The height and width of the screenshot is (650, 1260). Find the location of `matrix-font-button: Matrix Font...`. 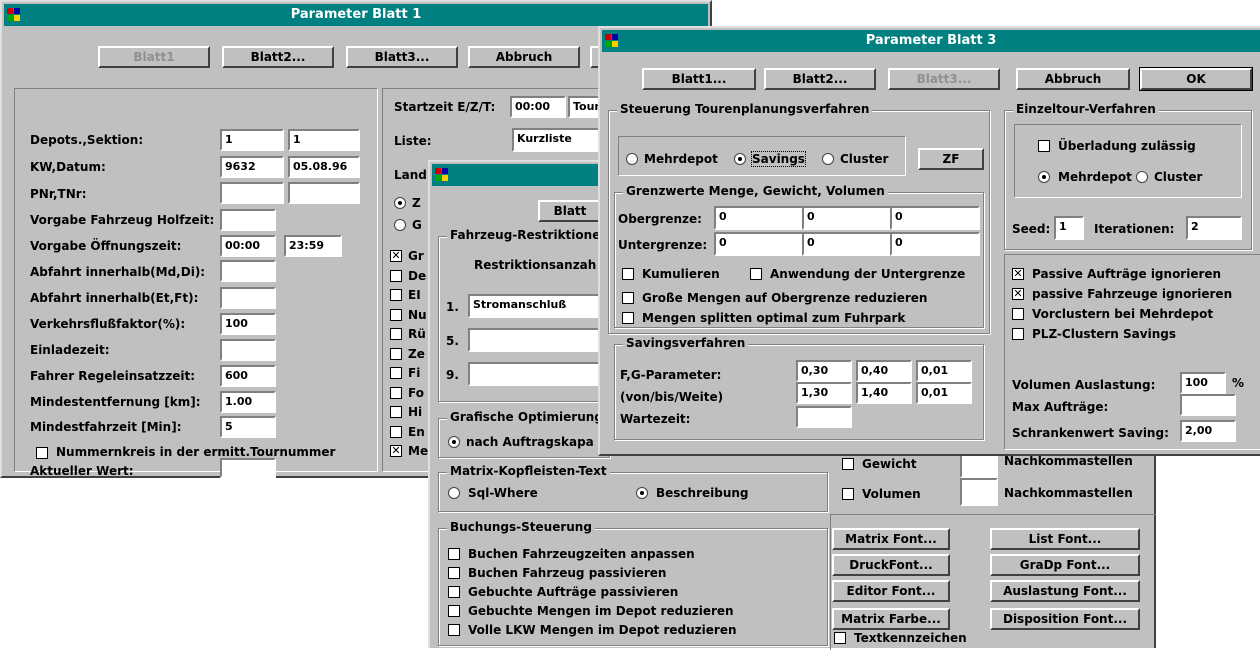

matrix-font-button: Matrix Font... is located at coordinates (891, 539).